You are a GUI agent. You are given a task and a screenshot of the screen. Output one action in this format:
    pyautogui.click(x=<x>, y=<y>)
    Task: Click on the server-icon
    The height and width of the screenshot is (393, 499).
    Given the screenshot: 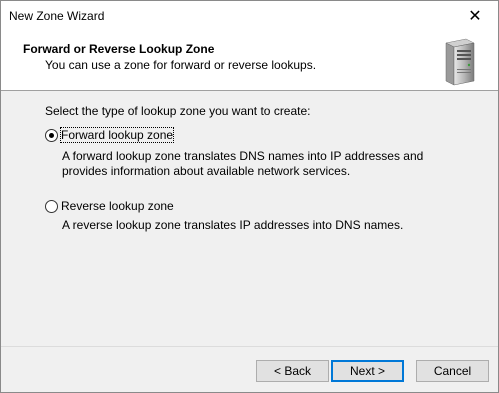 What is the action you would take?
    pyautogui.click(x=460, y=62)
    